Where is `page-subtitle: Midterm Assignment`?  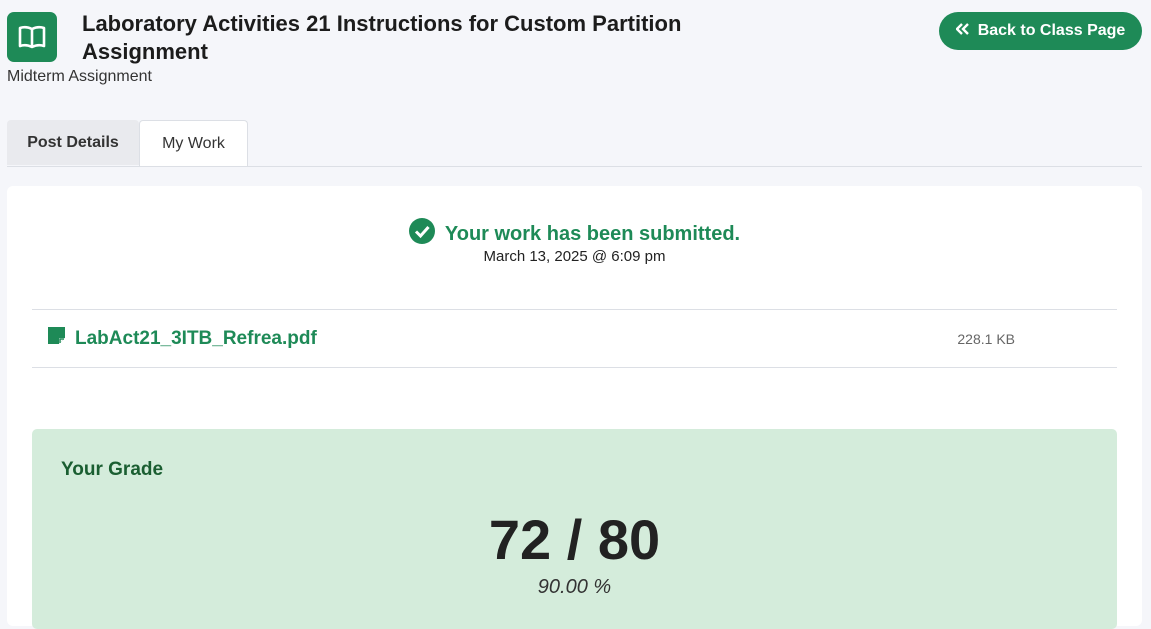
page-subtitle: Midterm Assignment is located at coordinates (79, 76).